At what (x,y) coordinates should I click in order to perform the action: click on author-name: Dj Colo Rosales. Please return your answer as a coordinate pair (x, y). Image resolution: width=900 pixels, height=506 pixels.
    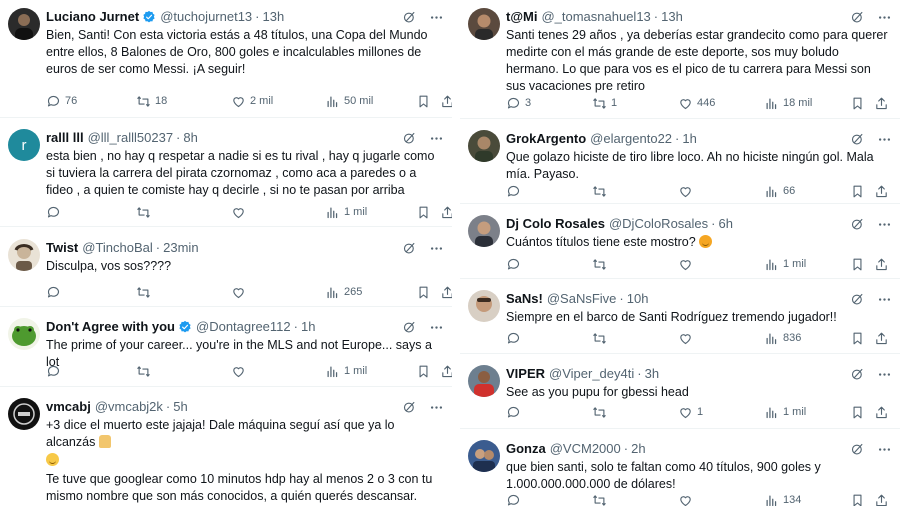
    Looking at the image, I should click on (555, 224).